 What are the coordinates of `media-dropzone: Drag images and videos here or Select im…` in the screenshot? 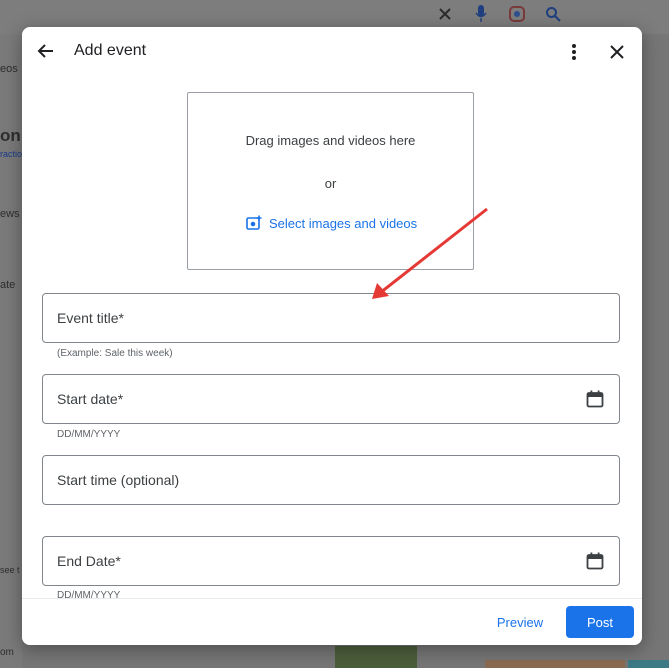 It's located at (330, 181).